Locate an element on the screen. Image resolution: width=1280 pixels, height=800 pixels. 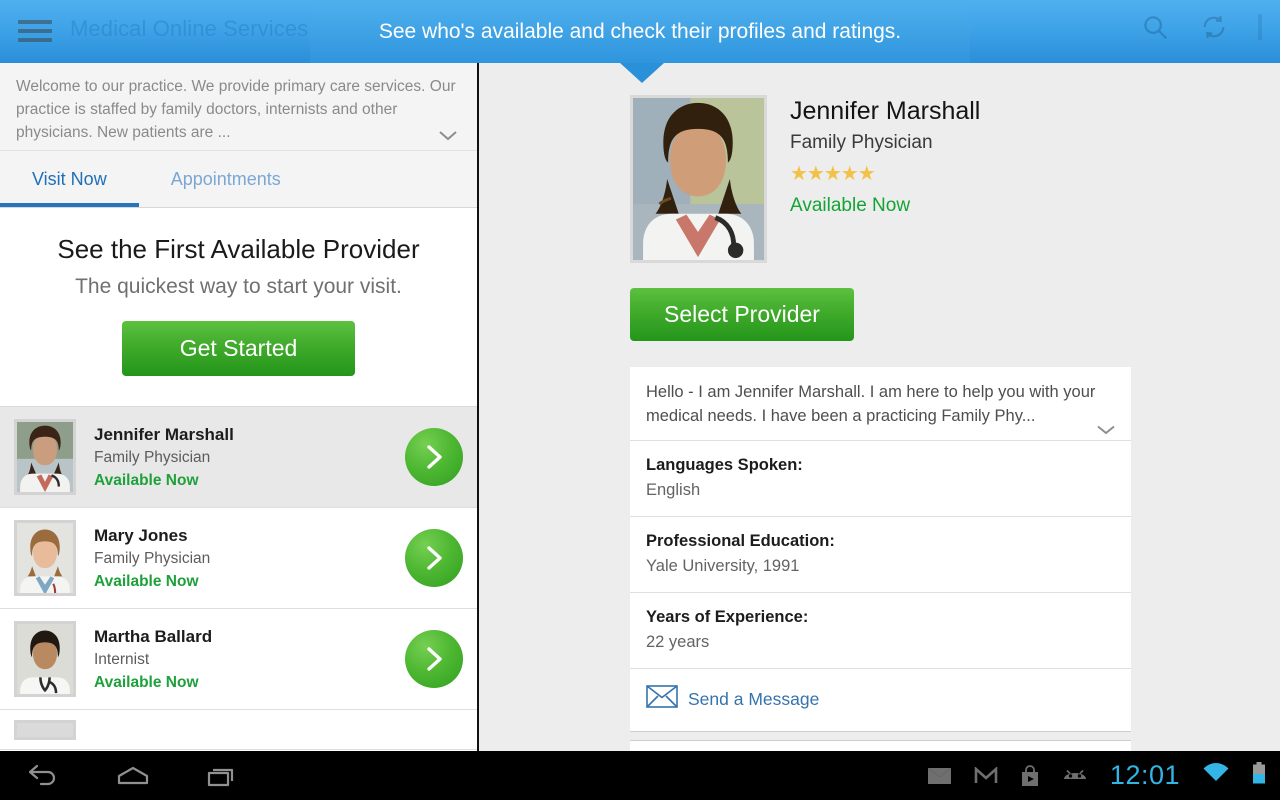
get-started-button: Get Started is located at coordinates (238, 348).